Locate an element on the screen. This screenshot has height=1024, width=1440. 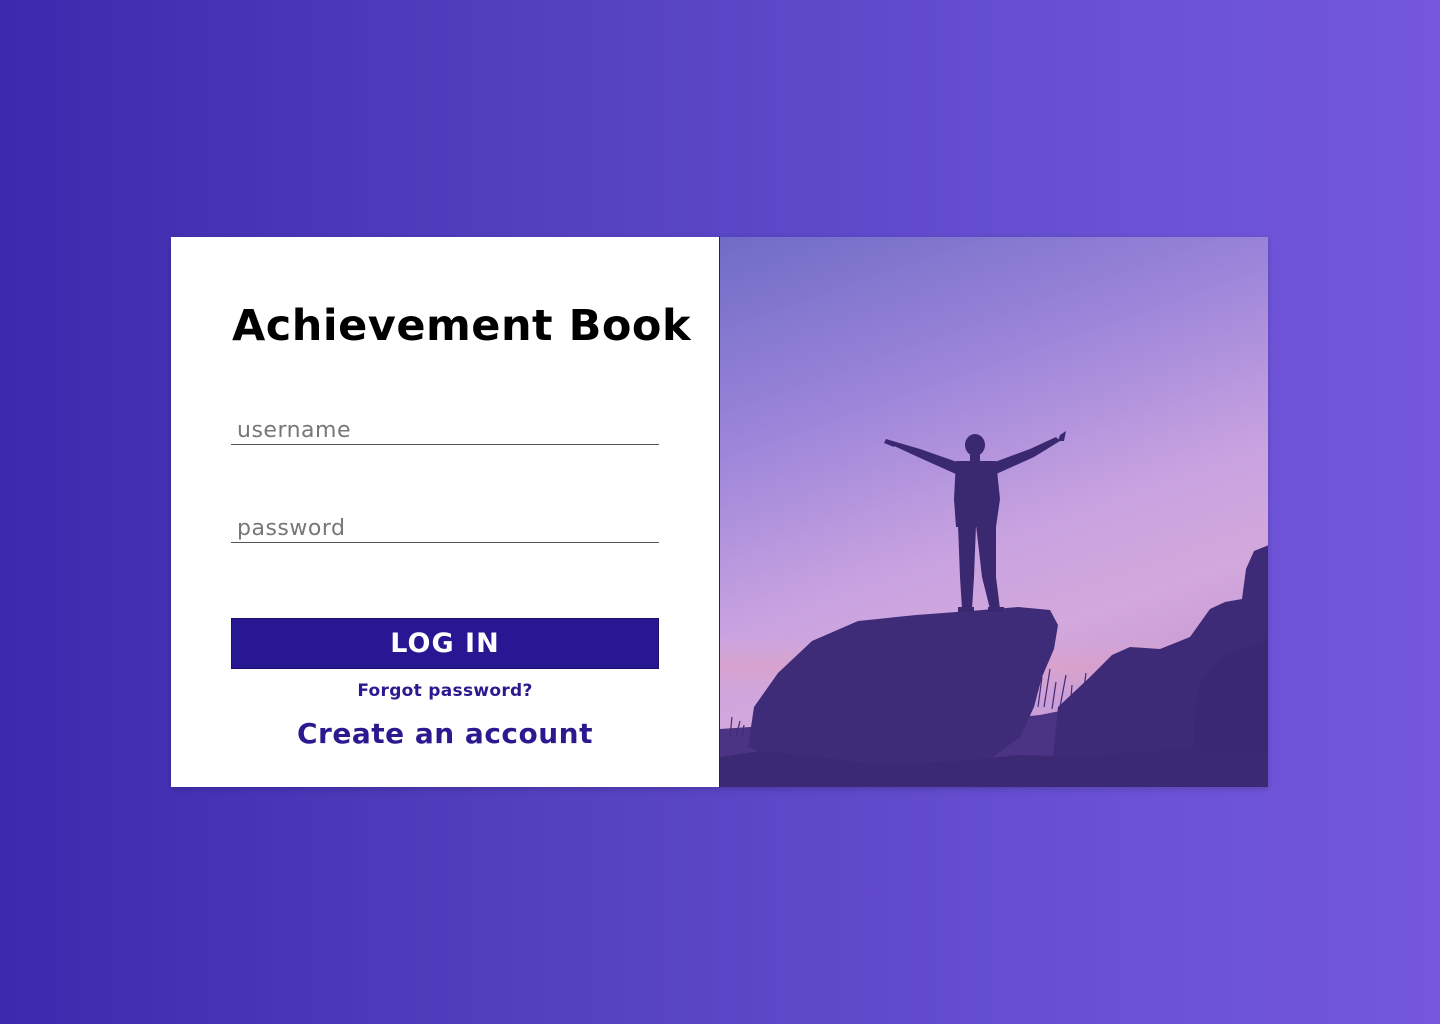
forgot-password-link: Forgot password? is located at coordinates (445, 691).